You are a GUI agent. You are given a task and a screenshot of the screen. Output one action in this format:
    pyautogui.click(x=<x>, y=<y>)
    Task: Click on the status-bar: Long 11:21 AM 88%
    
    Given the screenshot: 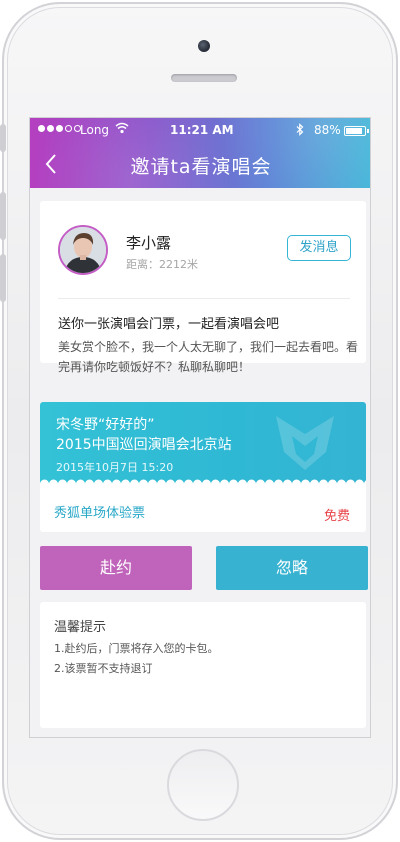 What is the action you would take?
    pyautogui.click(x=200, y=130)
    